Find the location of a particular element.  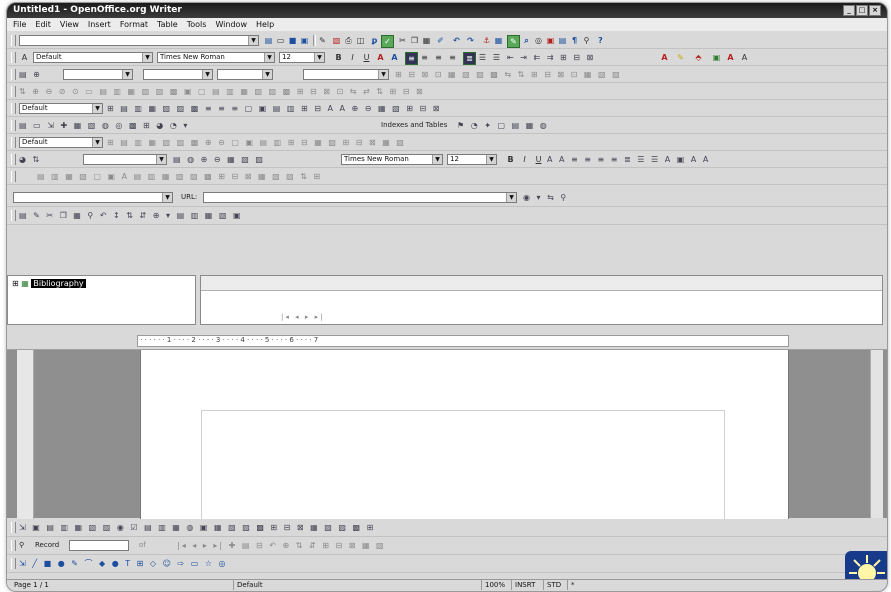

paragraph-style-select: Default ▼ is located at coordinates (93, 57).